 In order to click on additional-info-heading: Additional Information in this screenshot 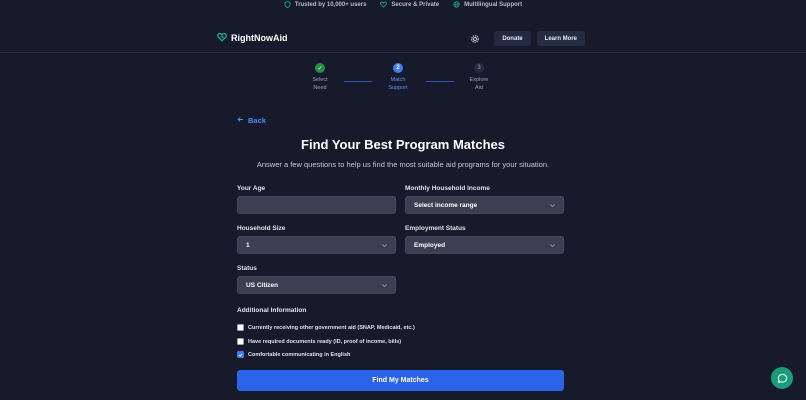, I will do `click(272, 310)`.